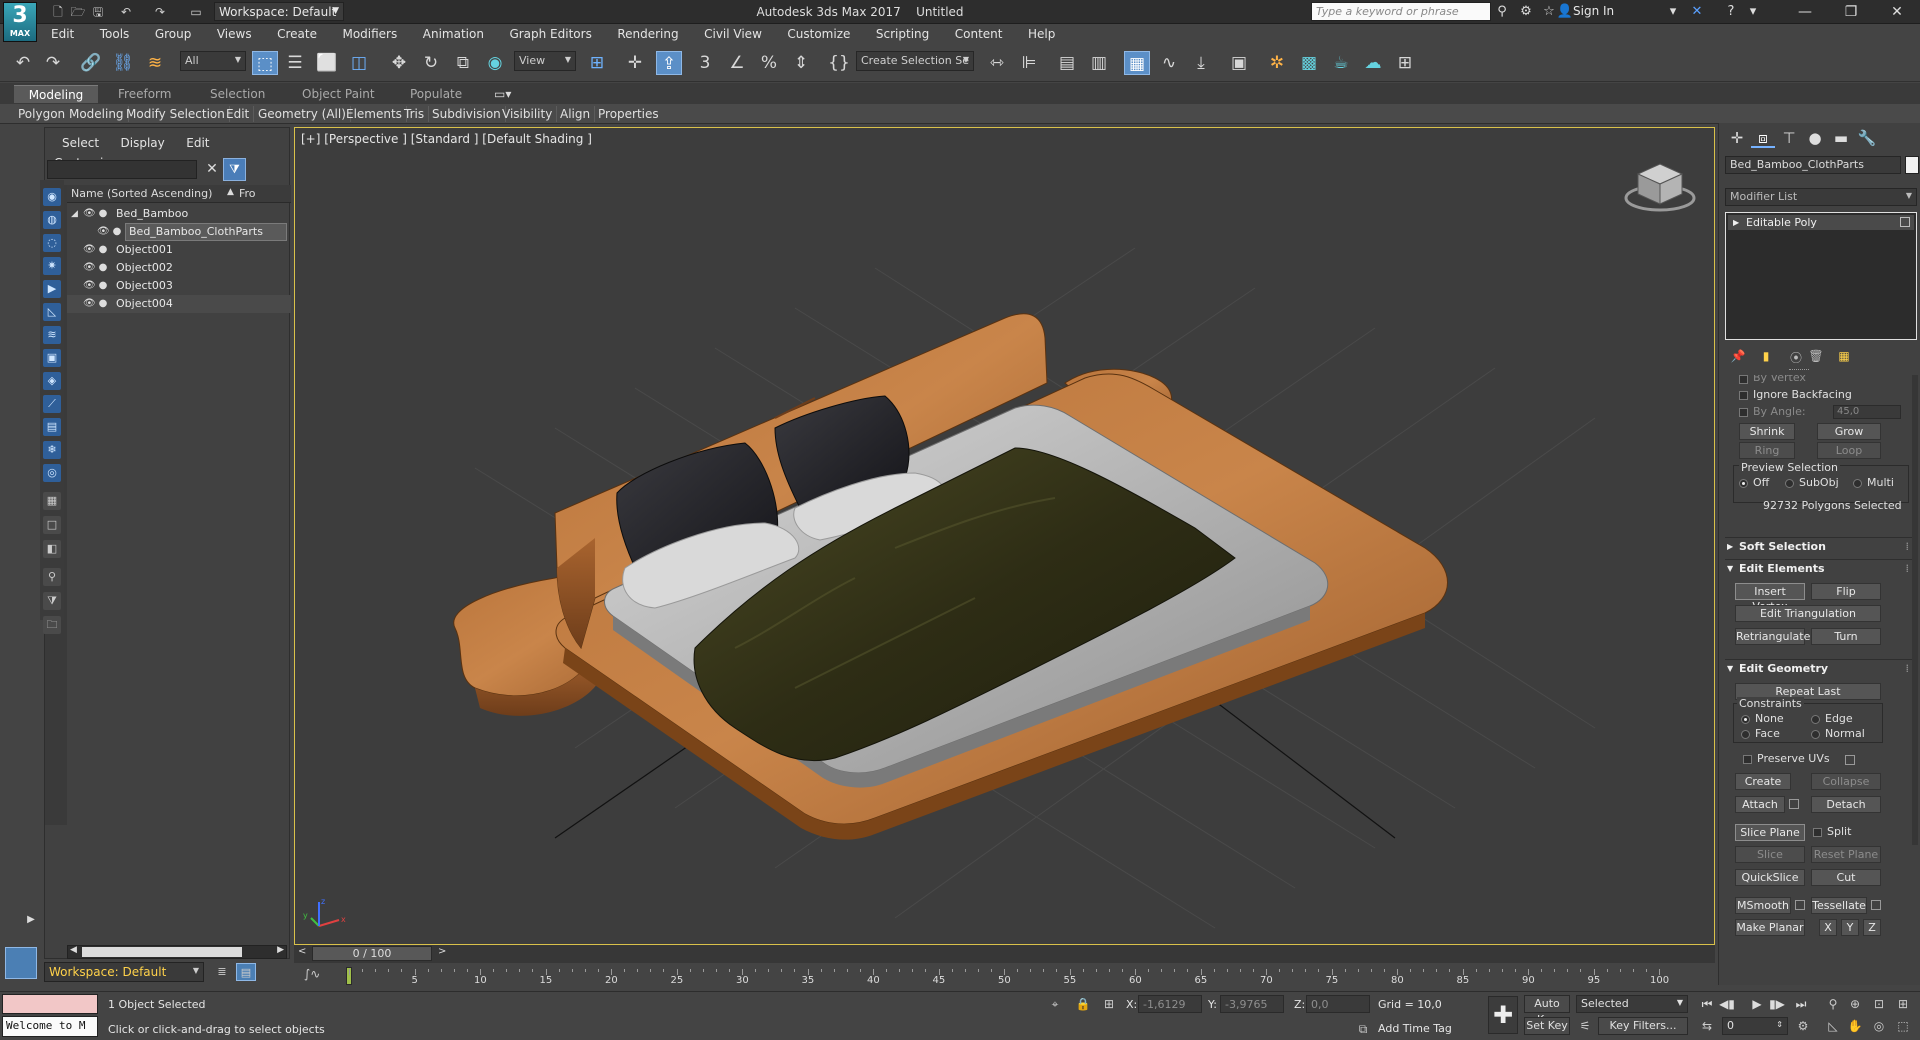 This screenshot has height=1040, width=1920. I want to click on make-planar-x-button: X, so click(1828, 927).